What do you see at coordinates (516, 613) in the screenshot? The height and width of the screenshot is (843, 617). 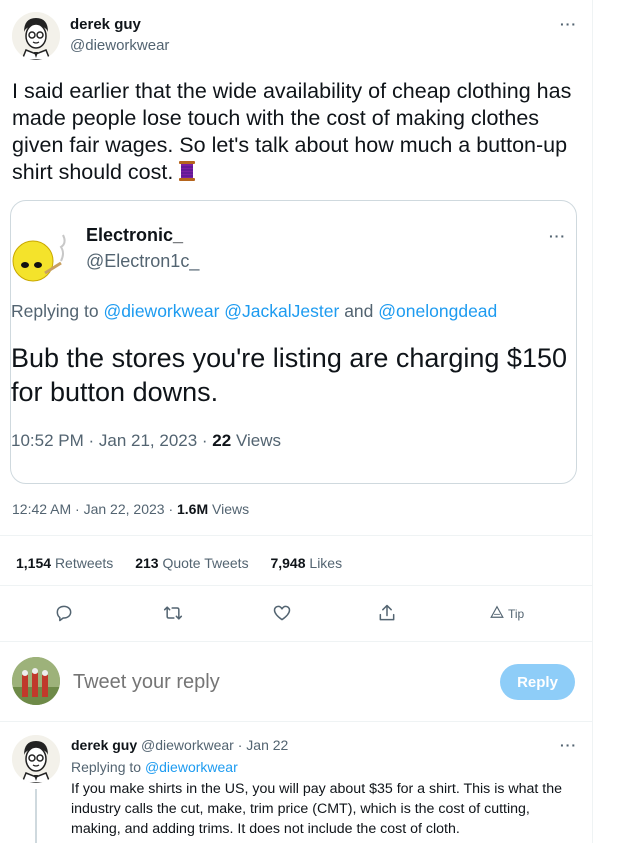 I see `tip-label: Tip` at bounding box center [516, 613].